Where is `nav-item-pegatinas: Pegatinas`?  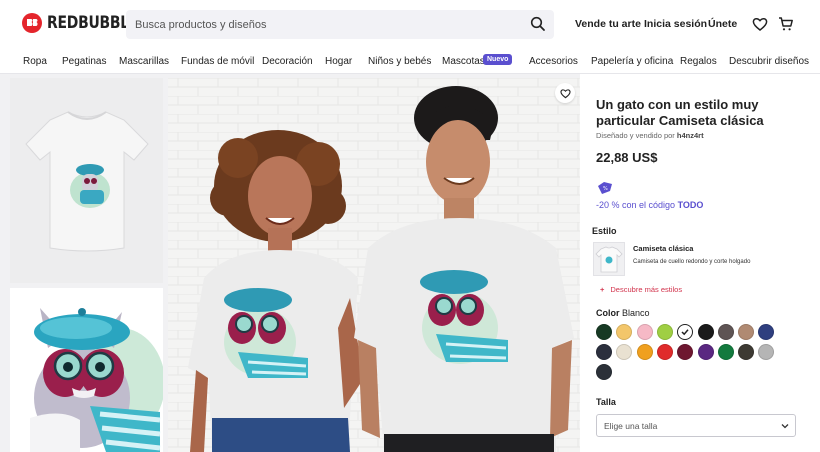
nav-item-pegatinas: Pegatinas is located at coordinates (84, 61).